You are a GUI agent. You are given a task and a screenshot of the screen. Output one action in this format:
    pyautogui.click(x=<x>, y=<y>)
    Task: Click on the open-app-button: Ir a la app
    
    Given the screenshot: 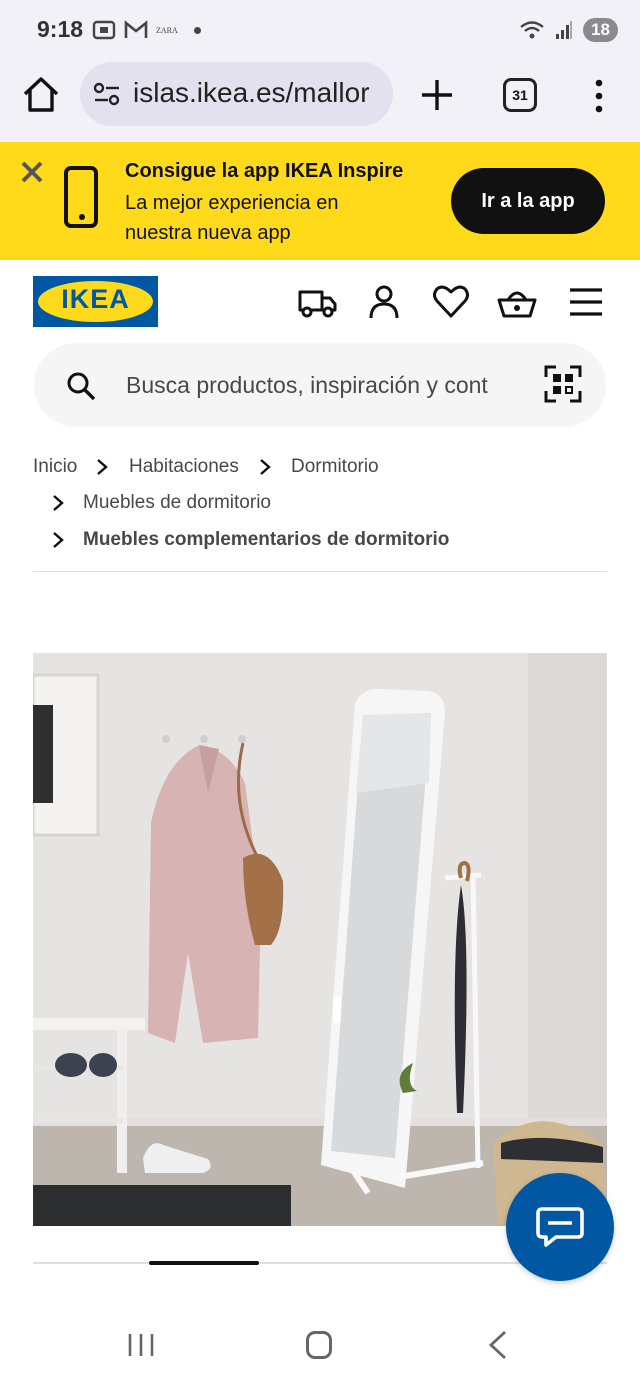 What is the action you would take?
    pyautogui.click(x=528, y=201)
    